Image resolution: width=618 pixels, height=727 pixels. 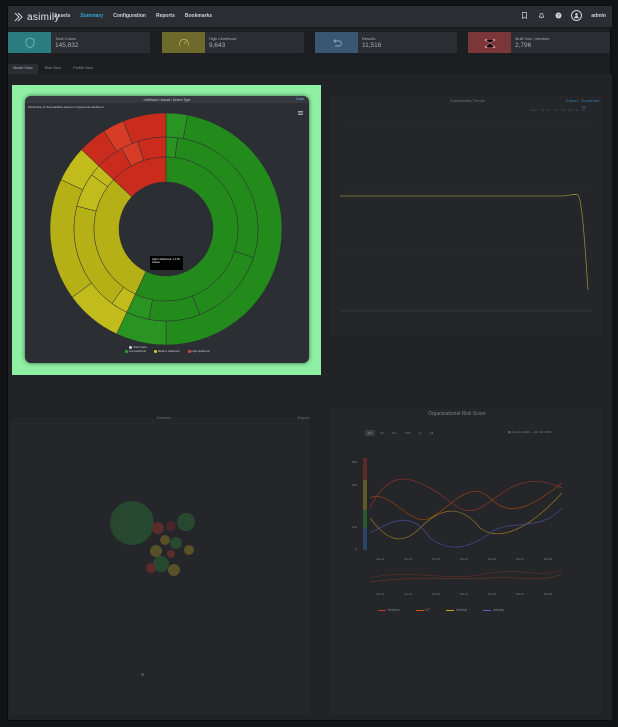 I want to click on tab-model-view: Model View, so click(x=23, y=69).